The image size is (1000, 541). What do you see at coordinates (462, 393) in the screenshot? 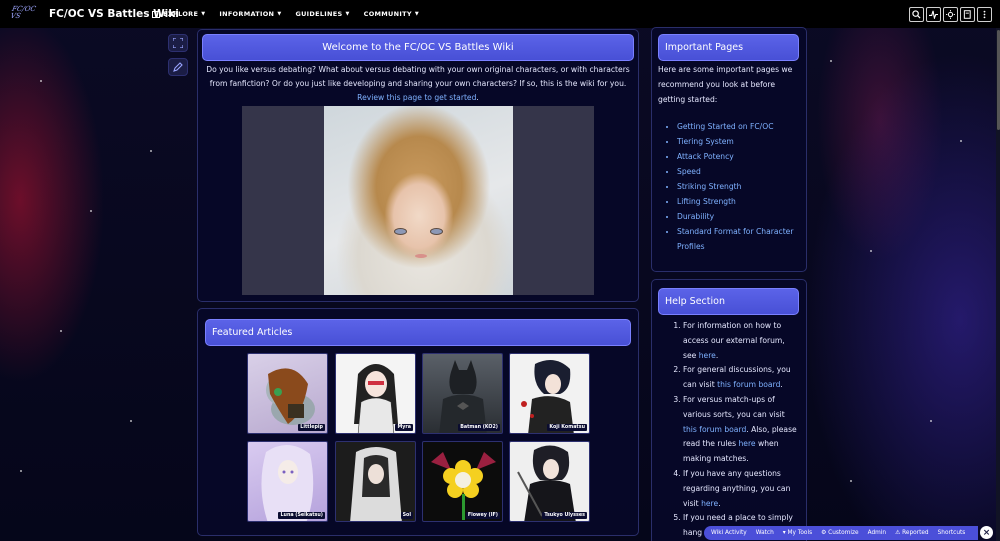
I see `featured-thumb-batman: Batman (KO2)` at bounding box center [462, 393].